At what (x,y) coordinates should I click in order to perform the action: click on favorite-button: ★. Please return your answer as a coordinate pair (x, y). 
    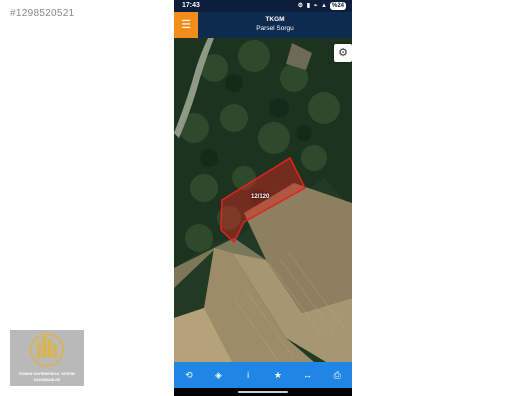
    Looking at the image, I should click on (278, 375).